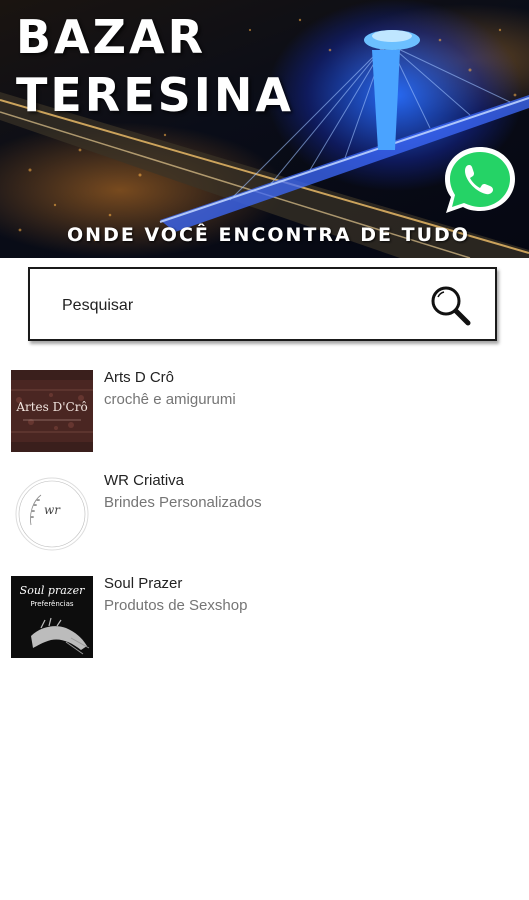  Describe the element at coordinates (155, 95) in the screenshot. I see `app-title-line2: TERESINA` at that location.